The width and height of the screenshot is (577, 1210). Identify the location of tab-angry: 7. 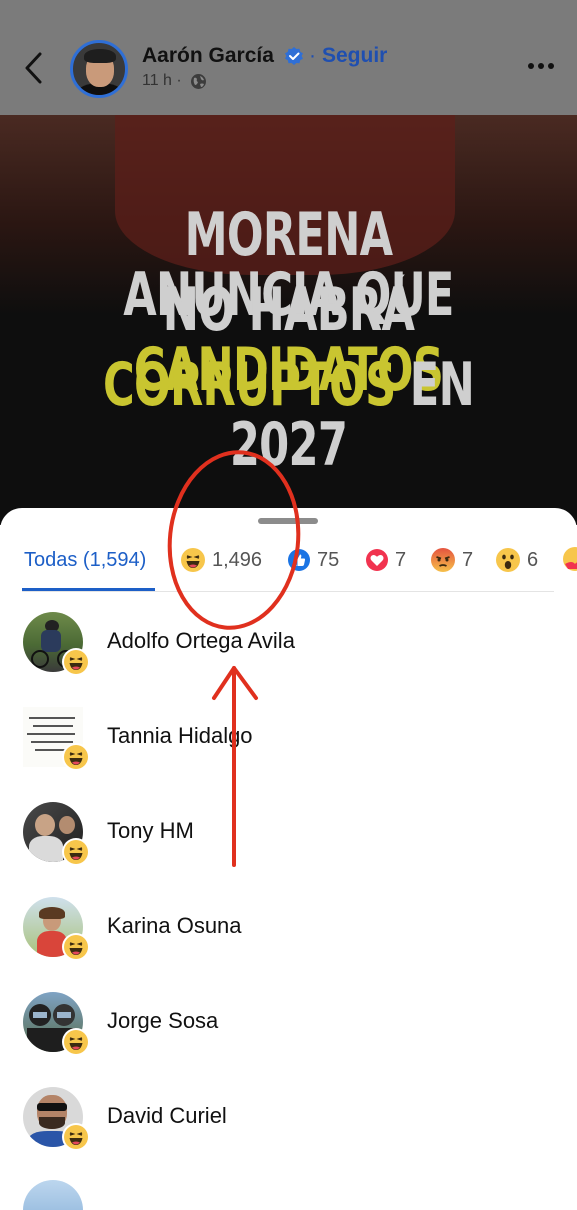
(451, 560).